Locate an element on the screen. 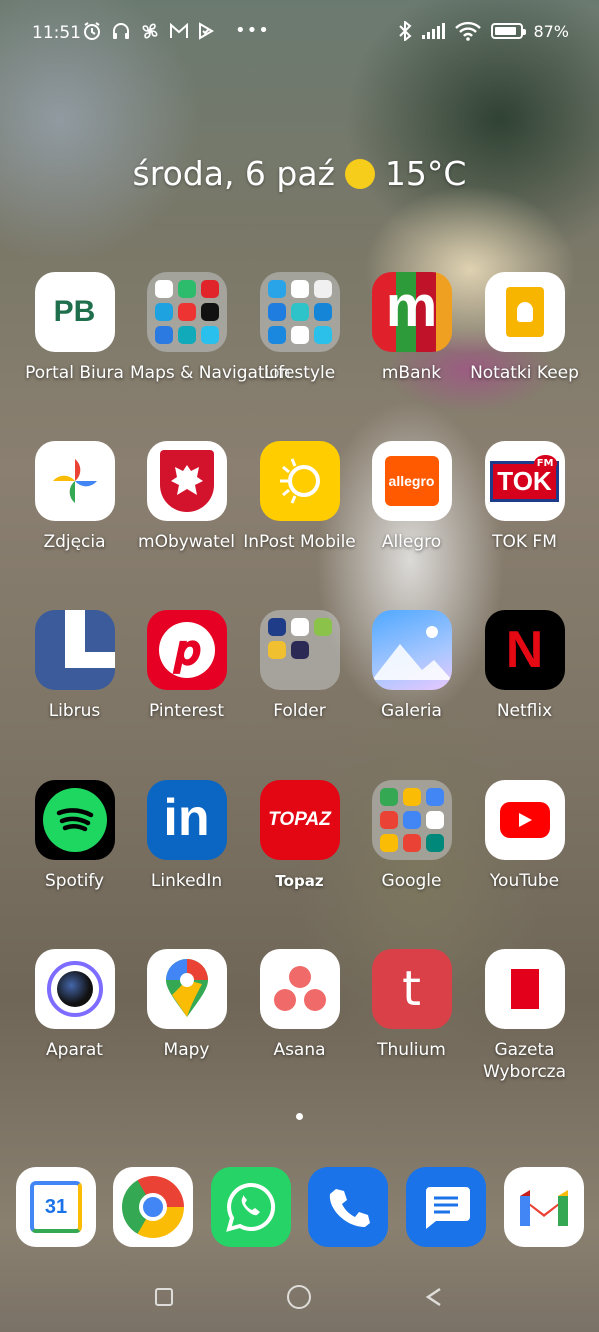 This screenshot has width=599, height=1332. app-mobywatel: mObywatel is located at coordinates (186, 497).